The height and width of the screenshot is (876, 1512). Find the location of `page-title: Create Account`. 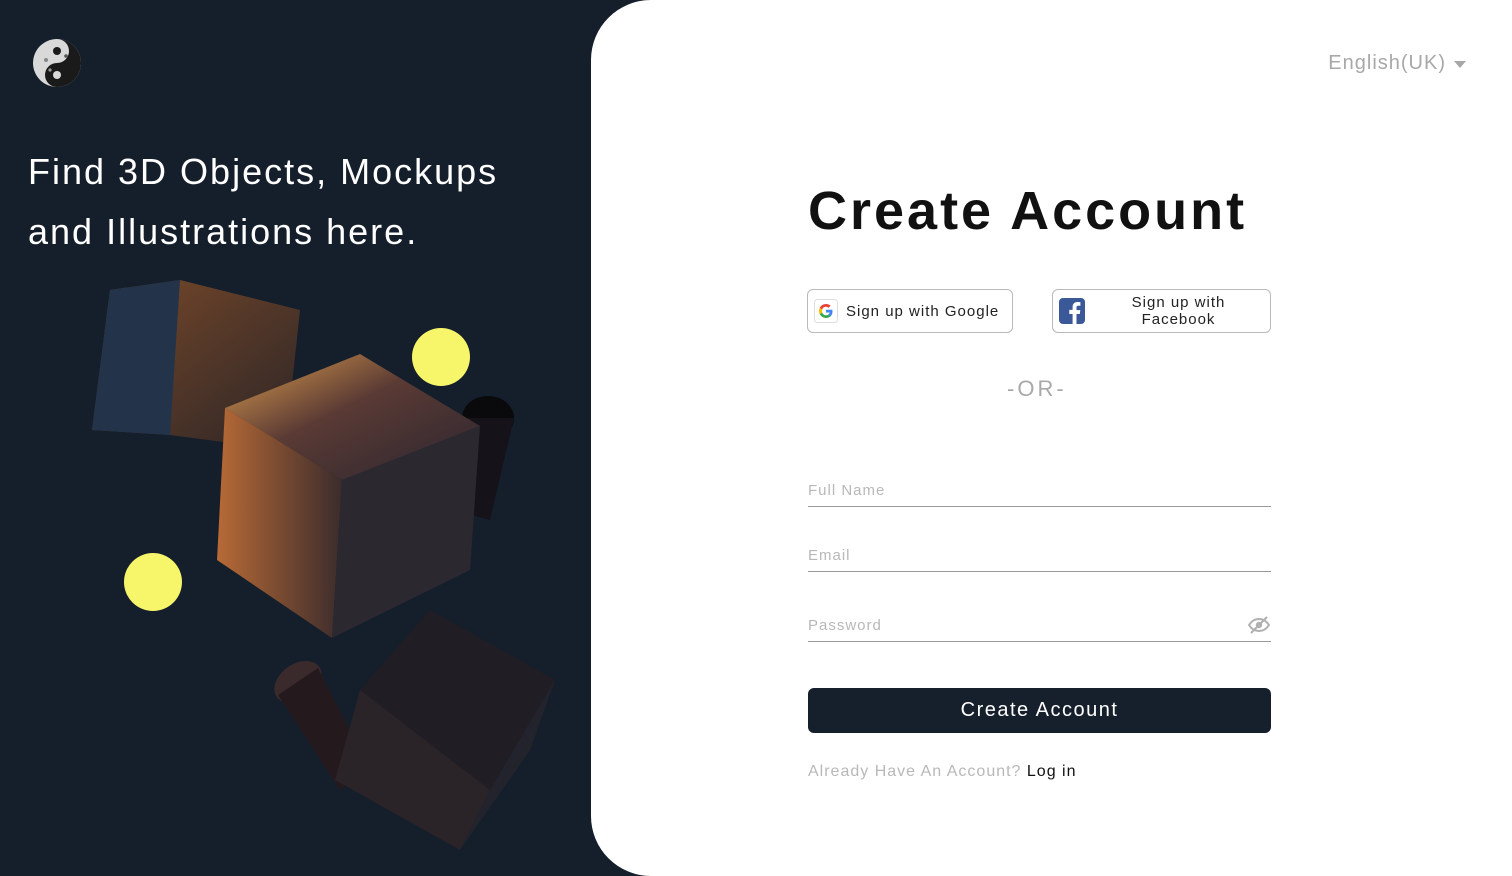

page-title: Create Account is located at coordinates (1028, 211).